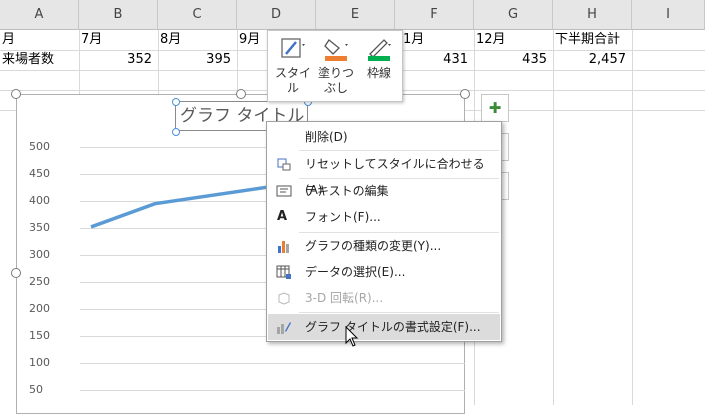 The width and height of the screenshot is (705, 414). What do you see at coordinates (197, 60) in the screenshot?
I see `cell-c2: 395` at bounding box center [197, 60].